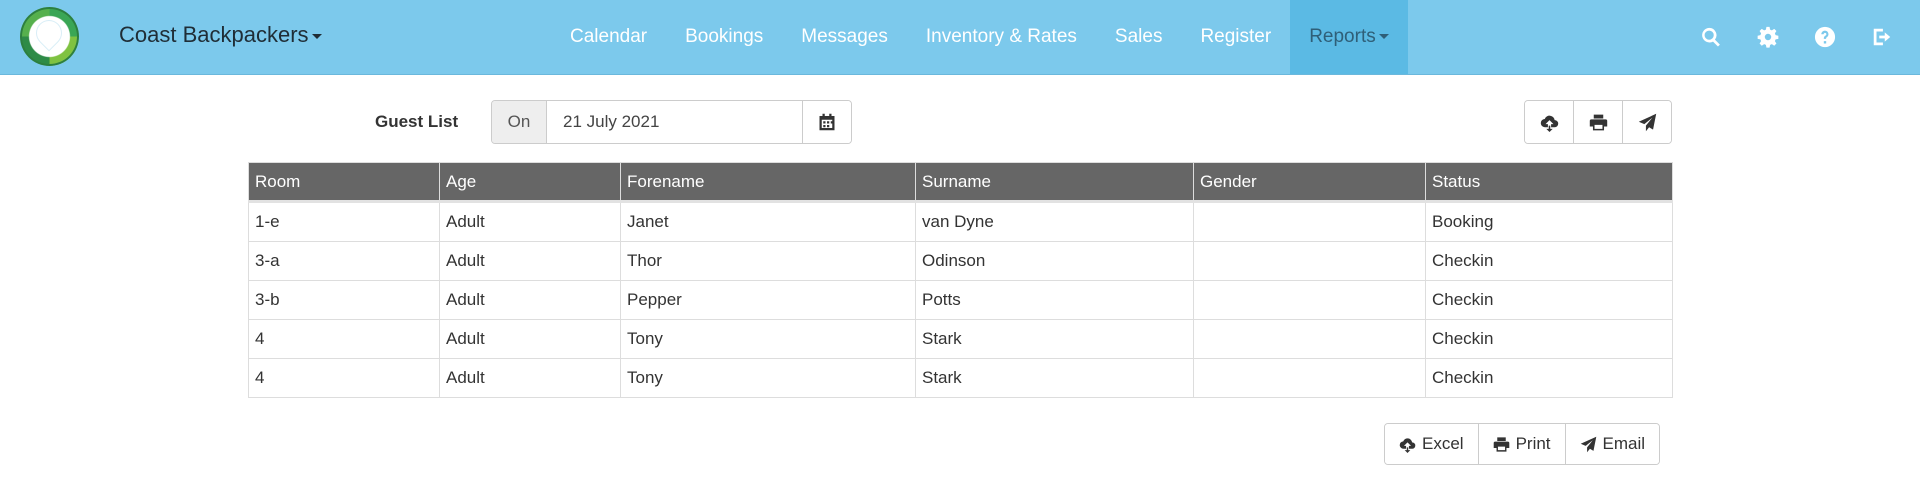  Describe the element at coordinates (768, 261) in the screenshot. I see `cell-forename: Thor` at that location.